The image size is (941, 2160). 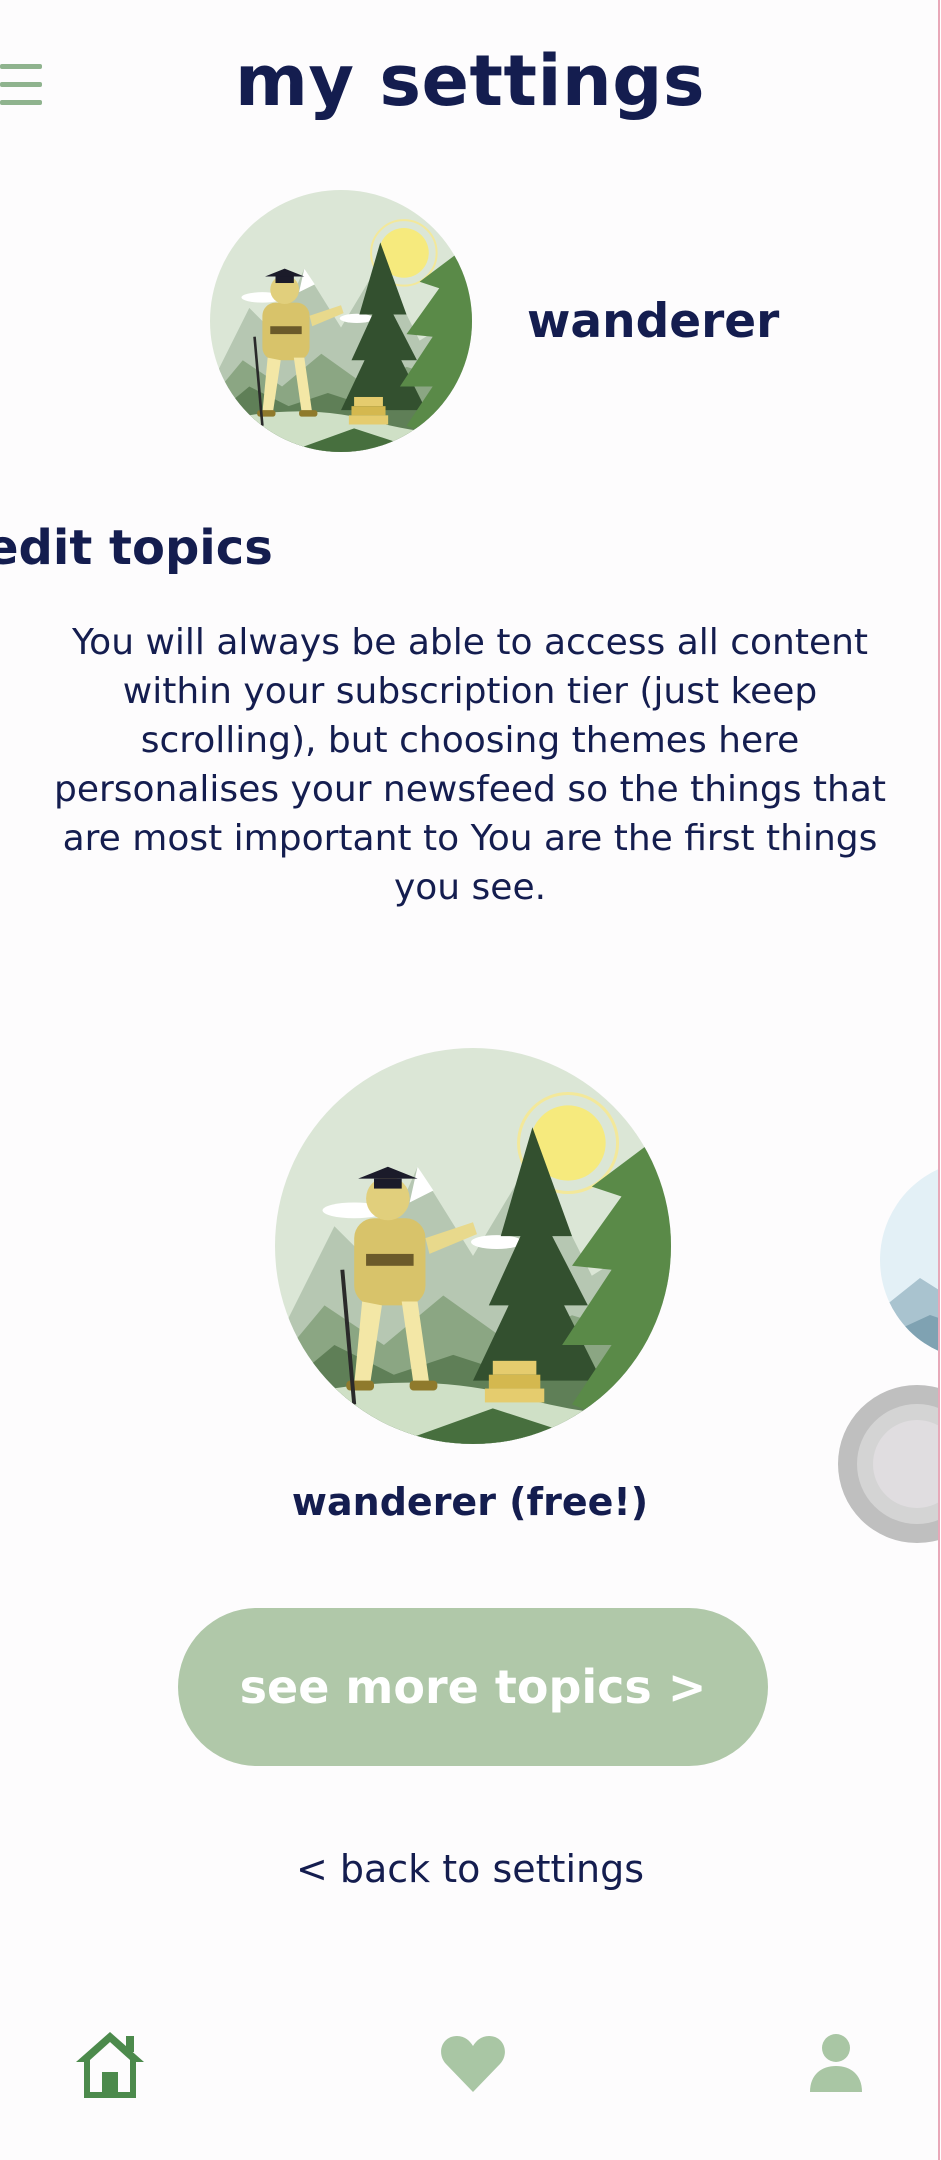 What do you see at coordinates (470, 887) in the screenshot?
I see `intro-line: you see.` at bounding box center [470, 887].